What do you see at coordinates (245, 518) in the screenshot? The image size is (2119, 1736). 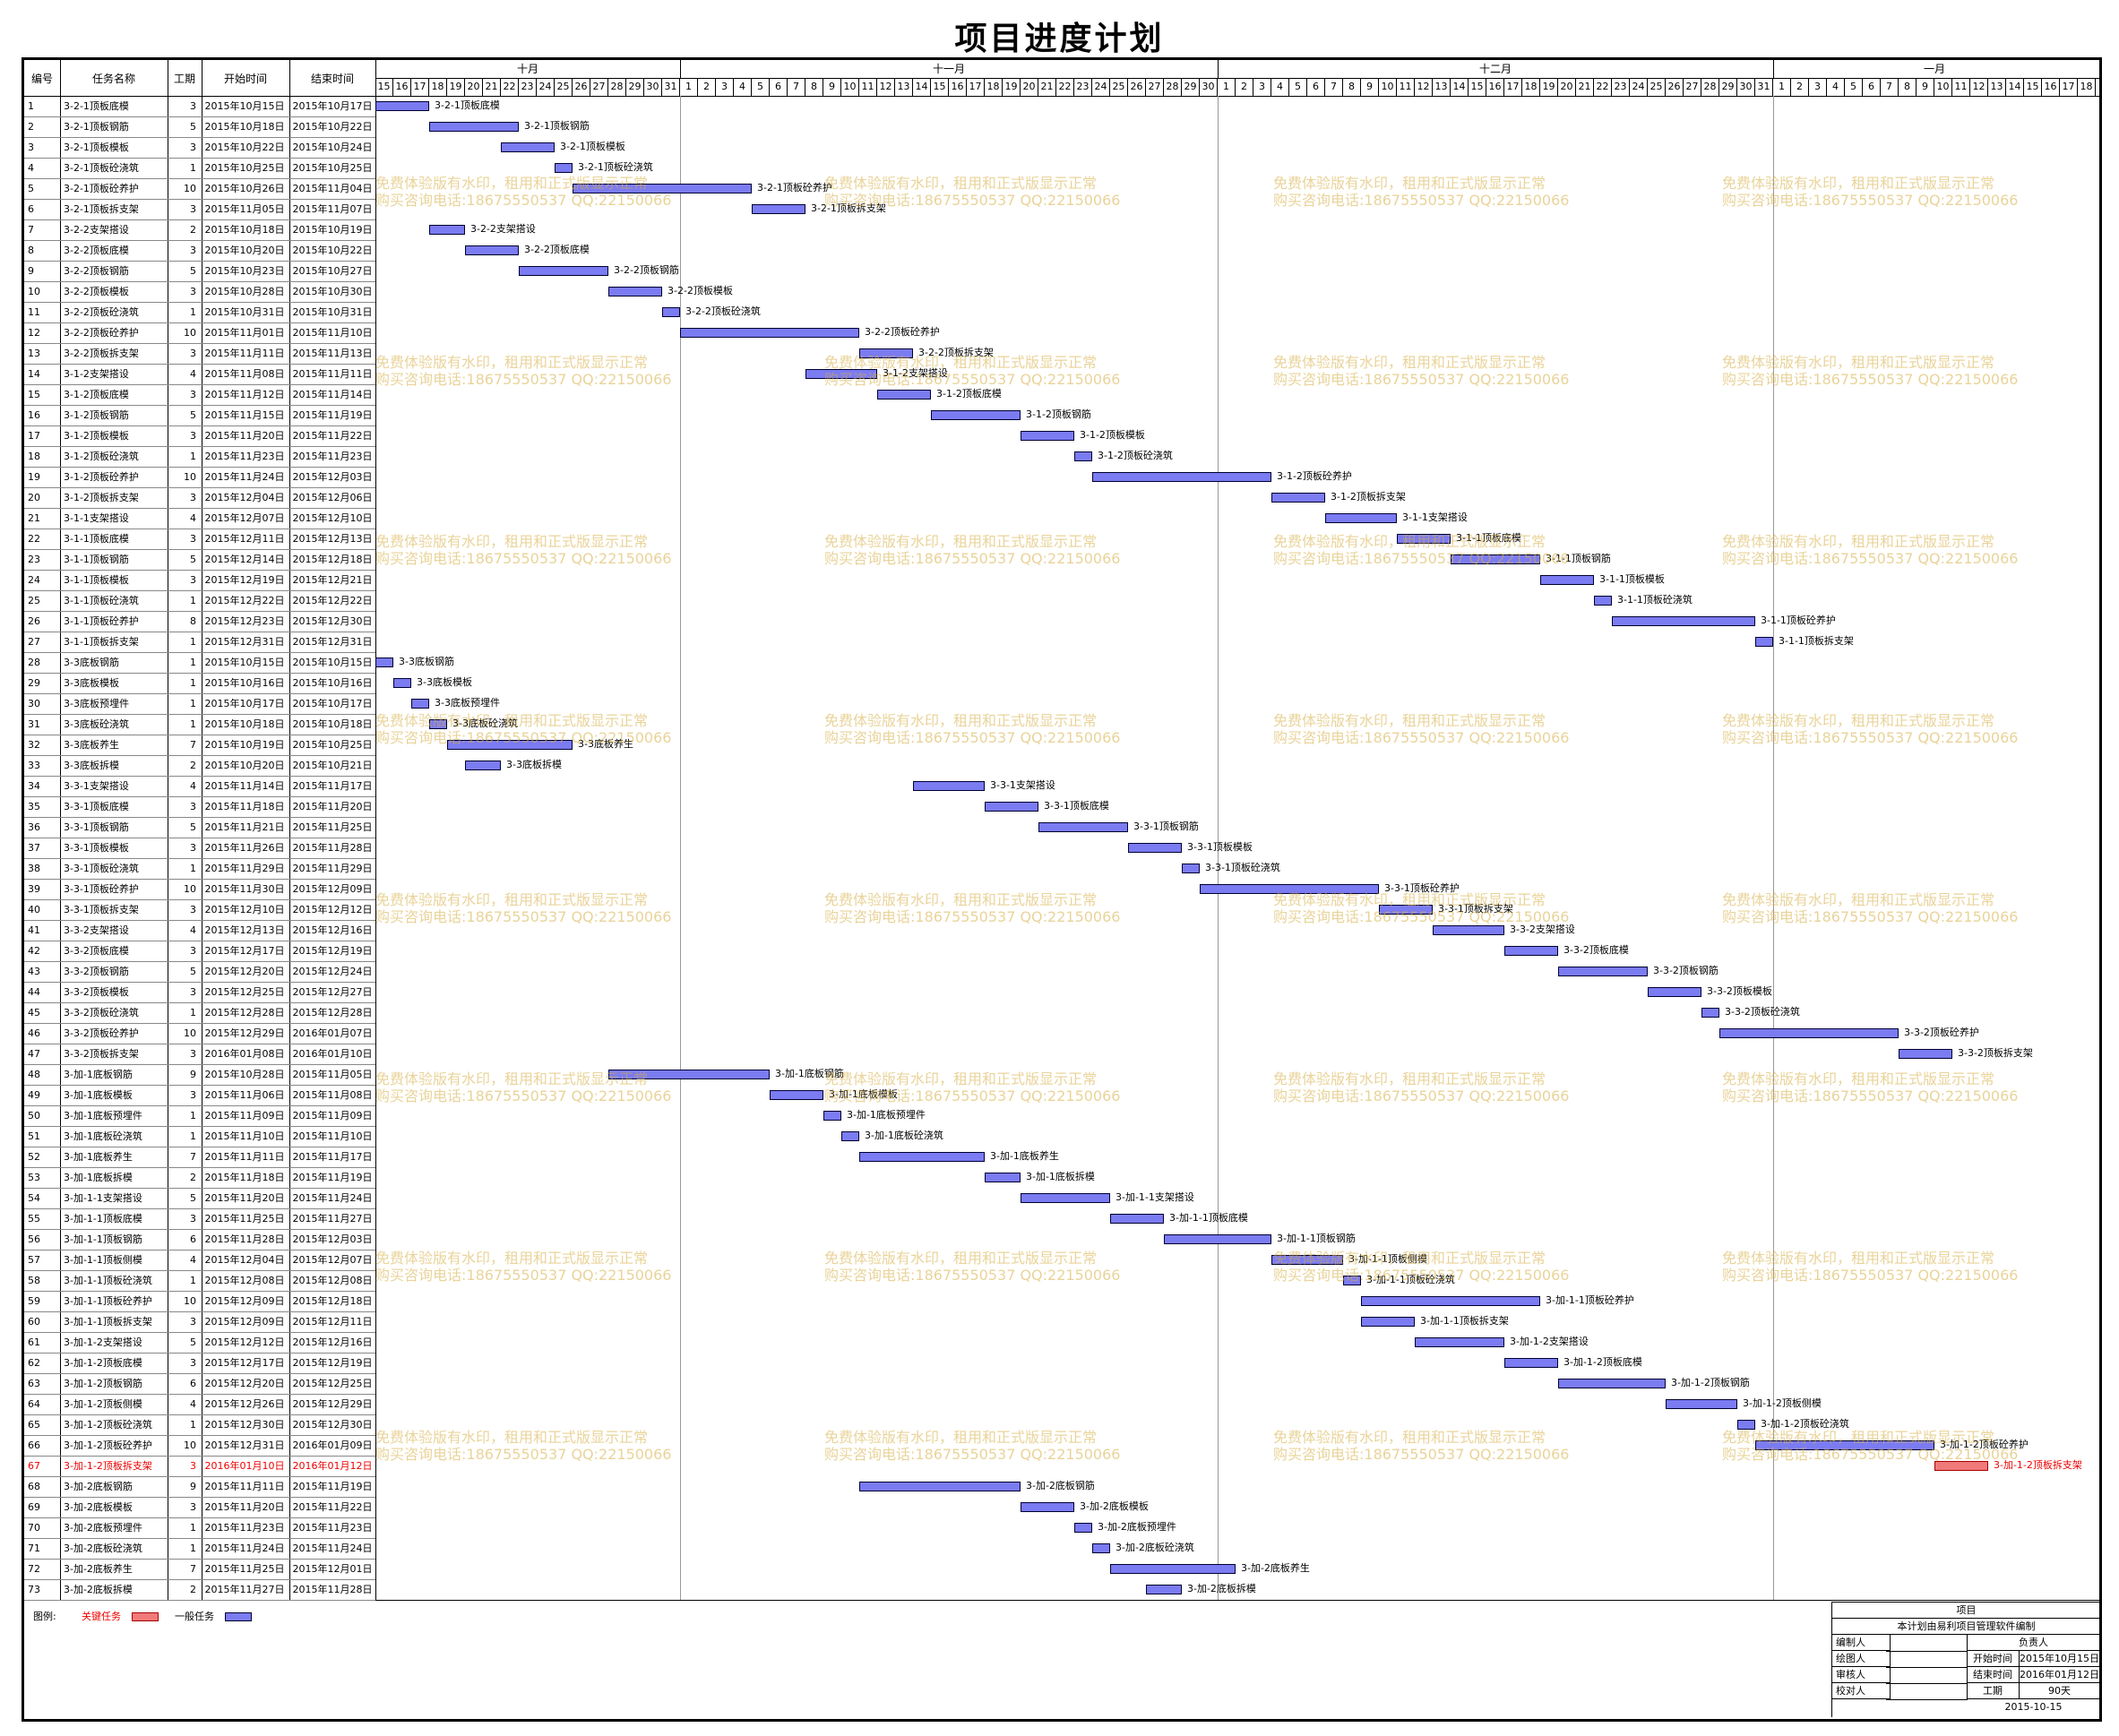 I see `task-start: 2015年12月07日` at bounding box center [245, 518].